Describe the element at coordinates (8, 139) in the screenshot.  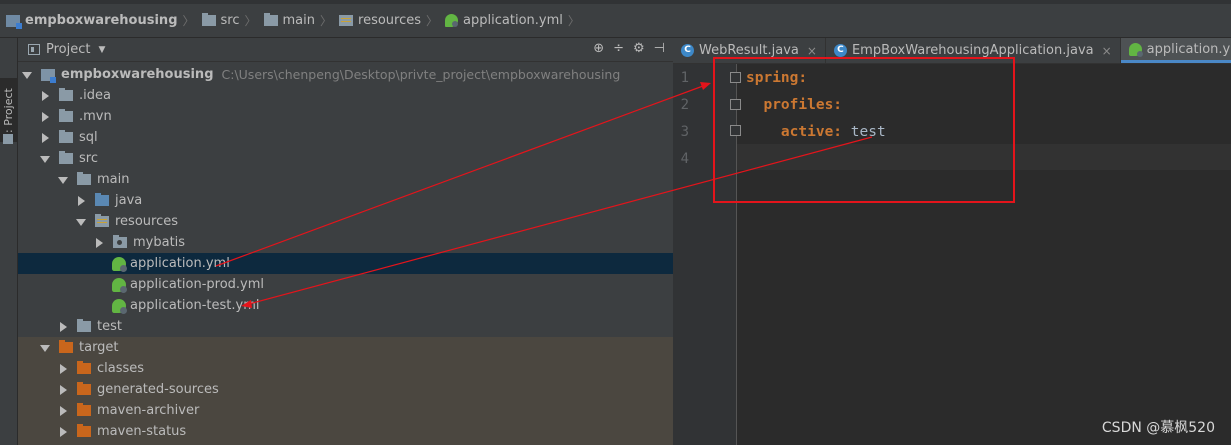
I see `structure-icon` at that location.